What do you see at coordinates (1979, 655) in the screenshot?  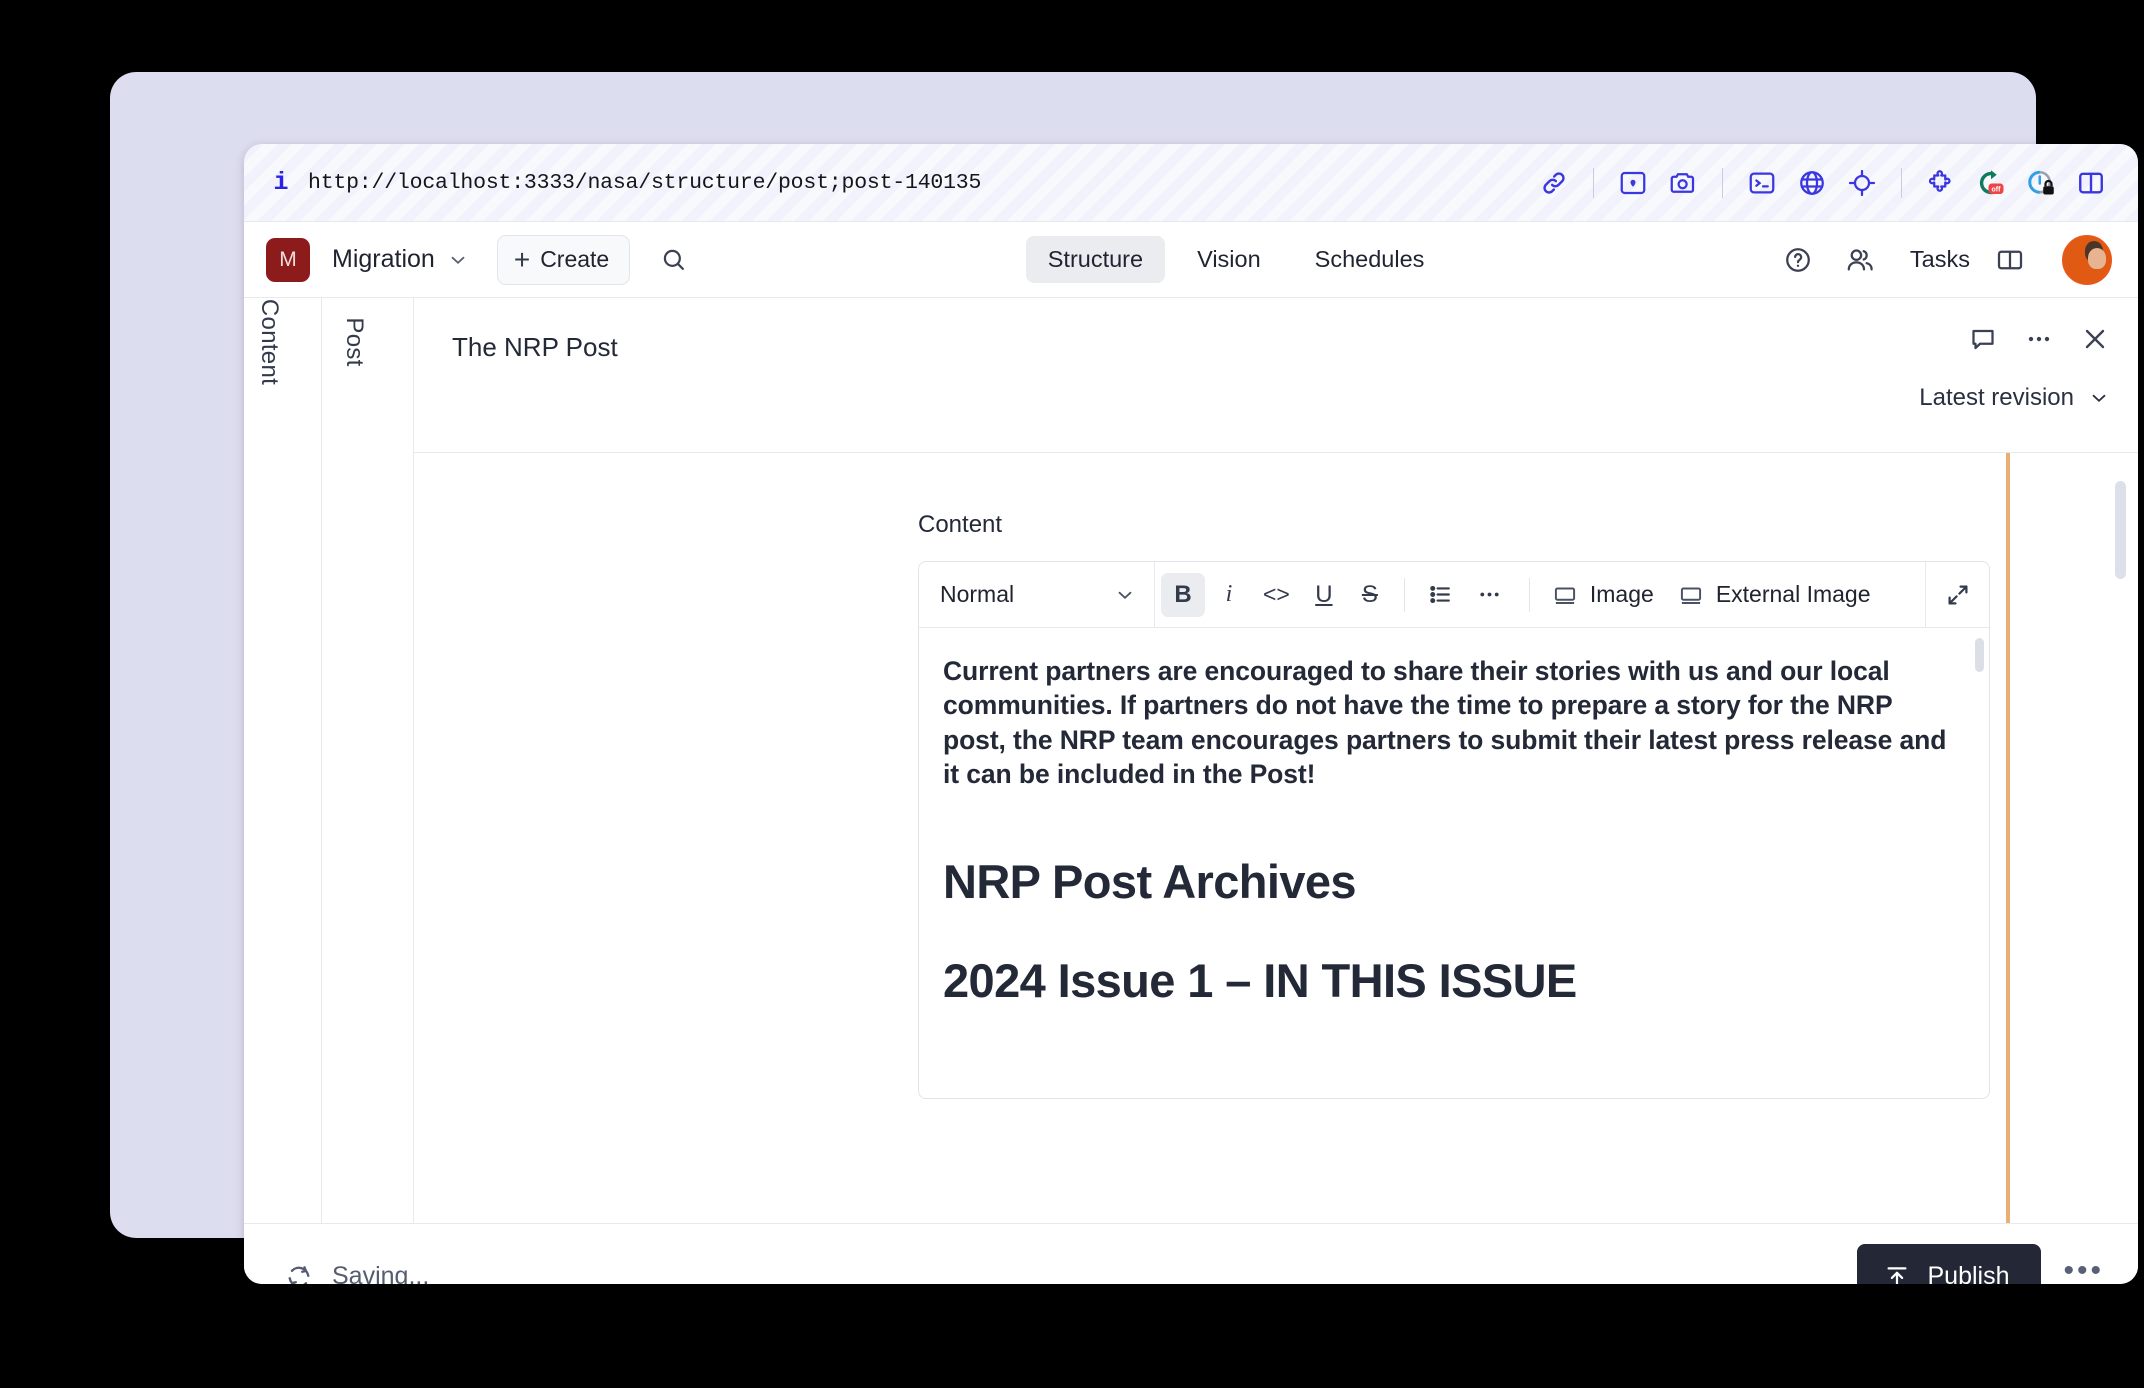 I see `editor-scrollbar-thumb` at bounding box center [1979, 655].